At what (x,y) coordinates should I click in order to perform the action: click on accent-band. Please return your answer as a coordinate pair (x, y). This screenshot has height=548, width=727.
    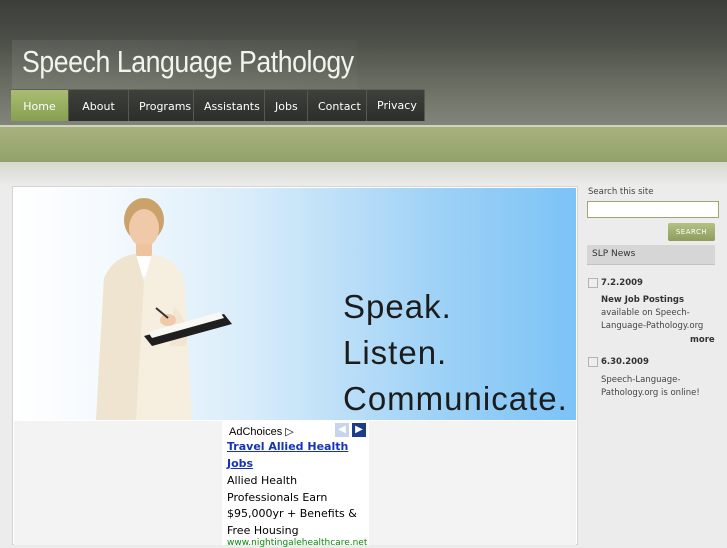
    Looking at the image, I should click on (363, 144).